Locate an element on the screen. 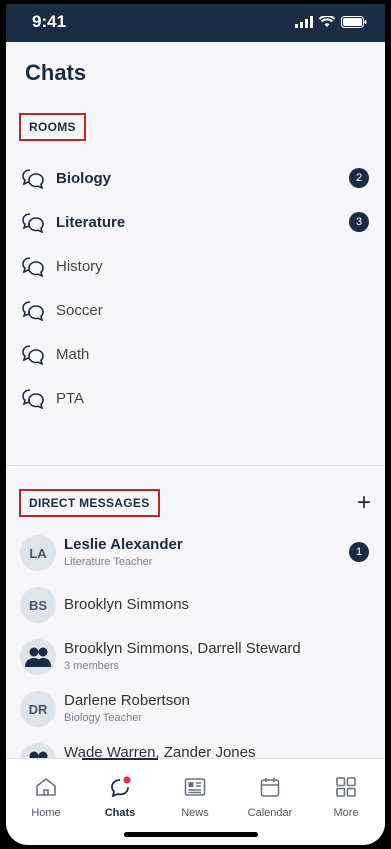 Image resolution: width=391 pixels, height=849 pixels. tab-chats-label: Chats is located at coordinates (120, 813).